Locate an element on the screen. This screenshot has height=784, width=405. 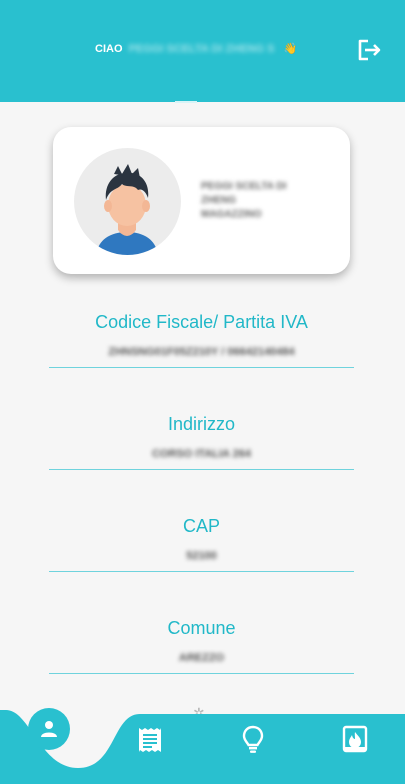
user-name: PEGGI SCELTA DI ZHENG S is located at coordinates (201, 49).